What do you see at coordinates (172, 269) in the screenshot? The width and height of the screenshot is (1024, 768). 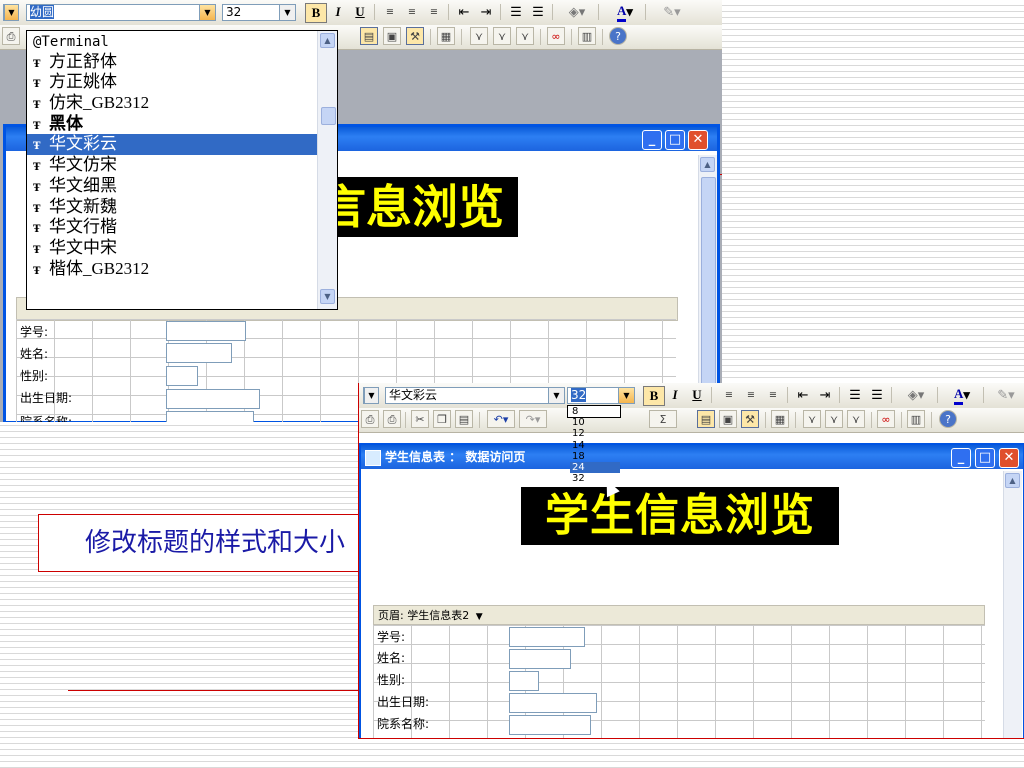 I see `font-option: Ŧ 楷体_GB2312` at bounding box center [172, 269].